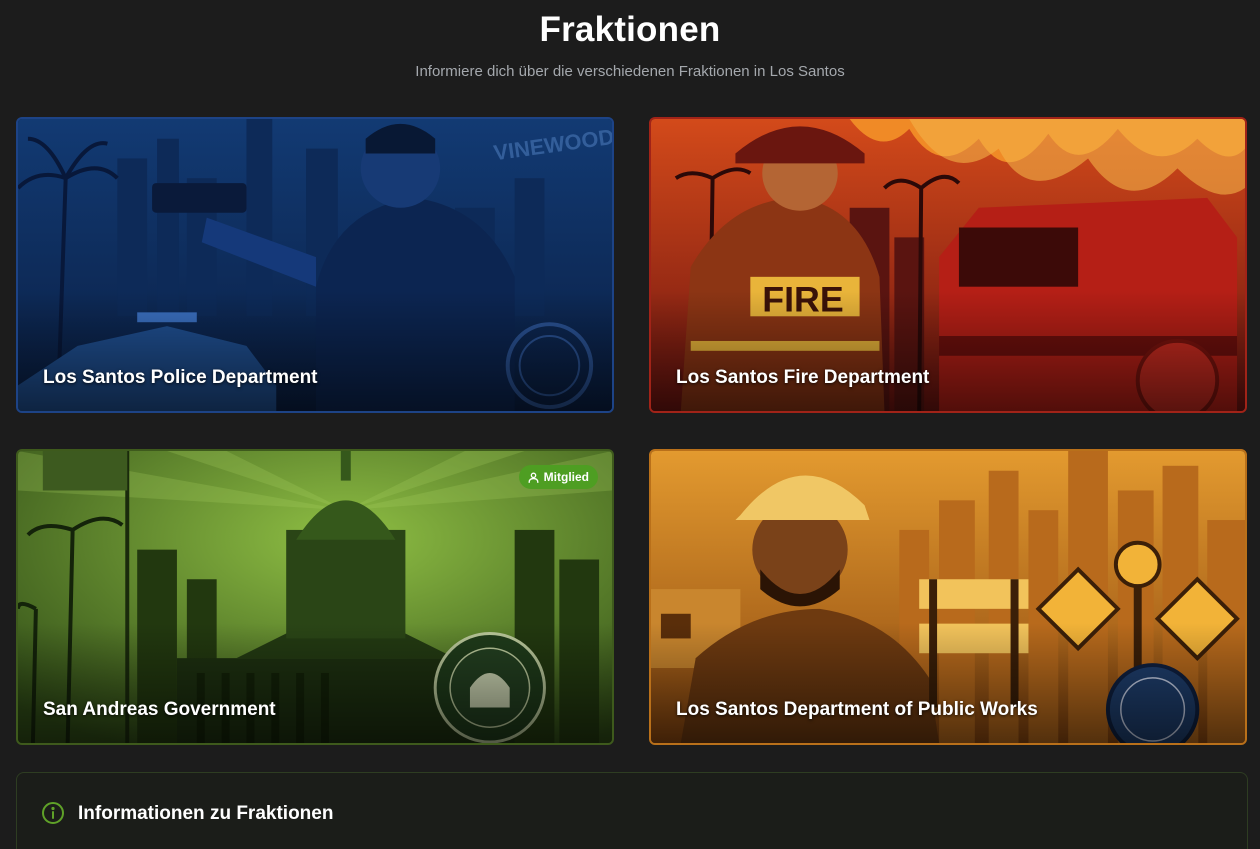 The width and height of the screenshot is (1260, 849). Describe the element at coordinates (632, 810) in the screenshot. I see `info-panel: Informationen zu Fraktionen` at that location.